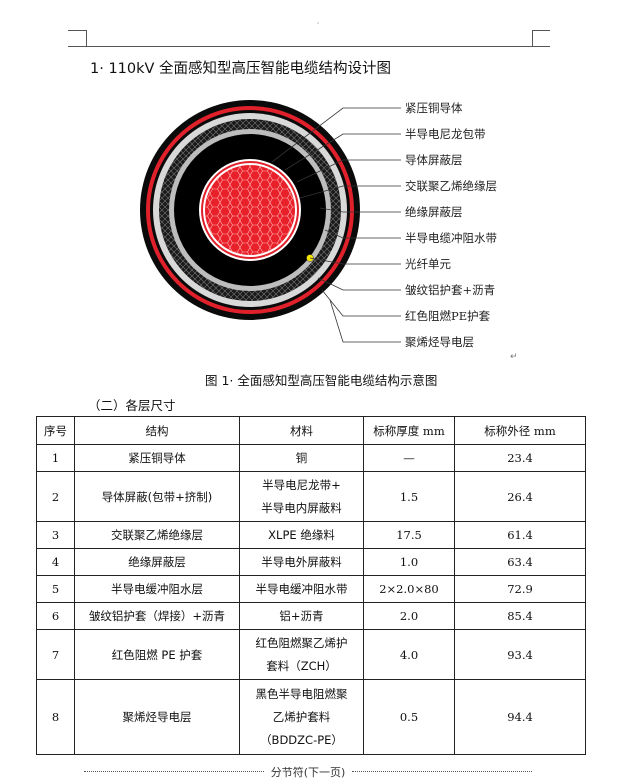 The width and height of the screenshot is (622, 780). I want to click on section-break-label: 分节符(下一页), so click(308, 772).